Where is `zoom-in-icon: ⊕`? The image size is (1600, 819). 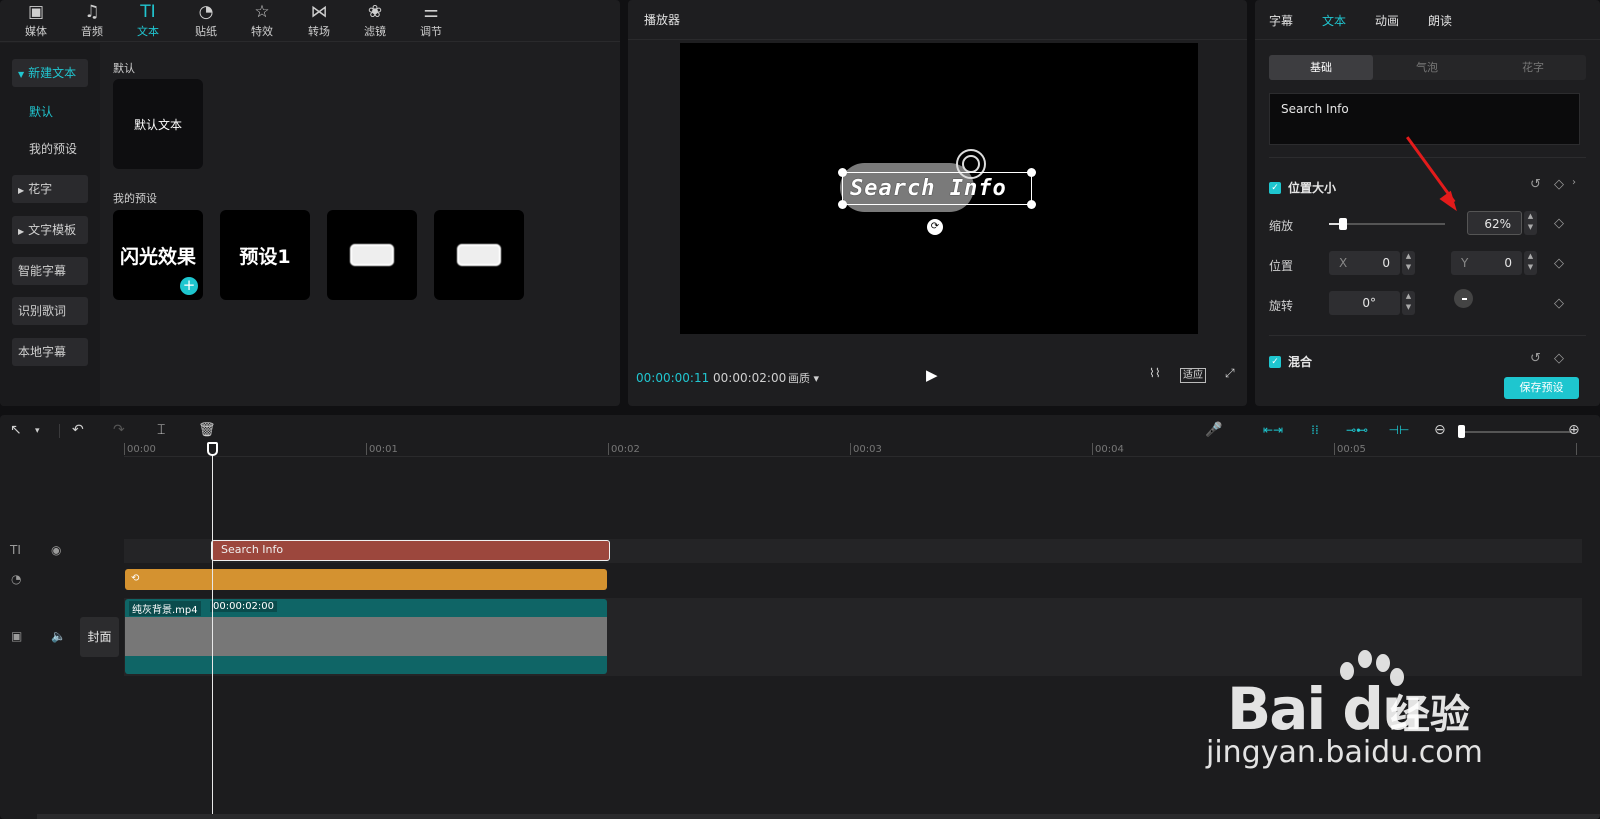
zoom-in-icon: ⊕ is located at coordinates (1574, 430).